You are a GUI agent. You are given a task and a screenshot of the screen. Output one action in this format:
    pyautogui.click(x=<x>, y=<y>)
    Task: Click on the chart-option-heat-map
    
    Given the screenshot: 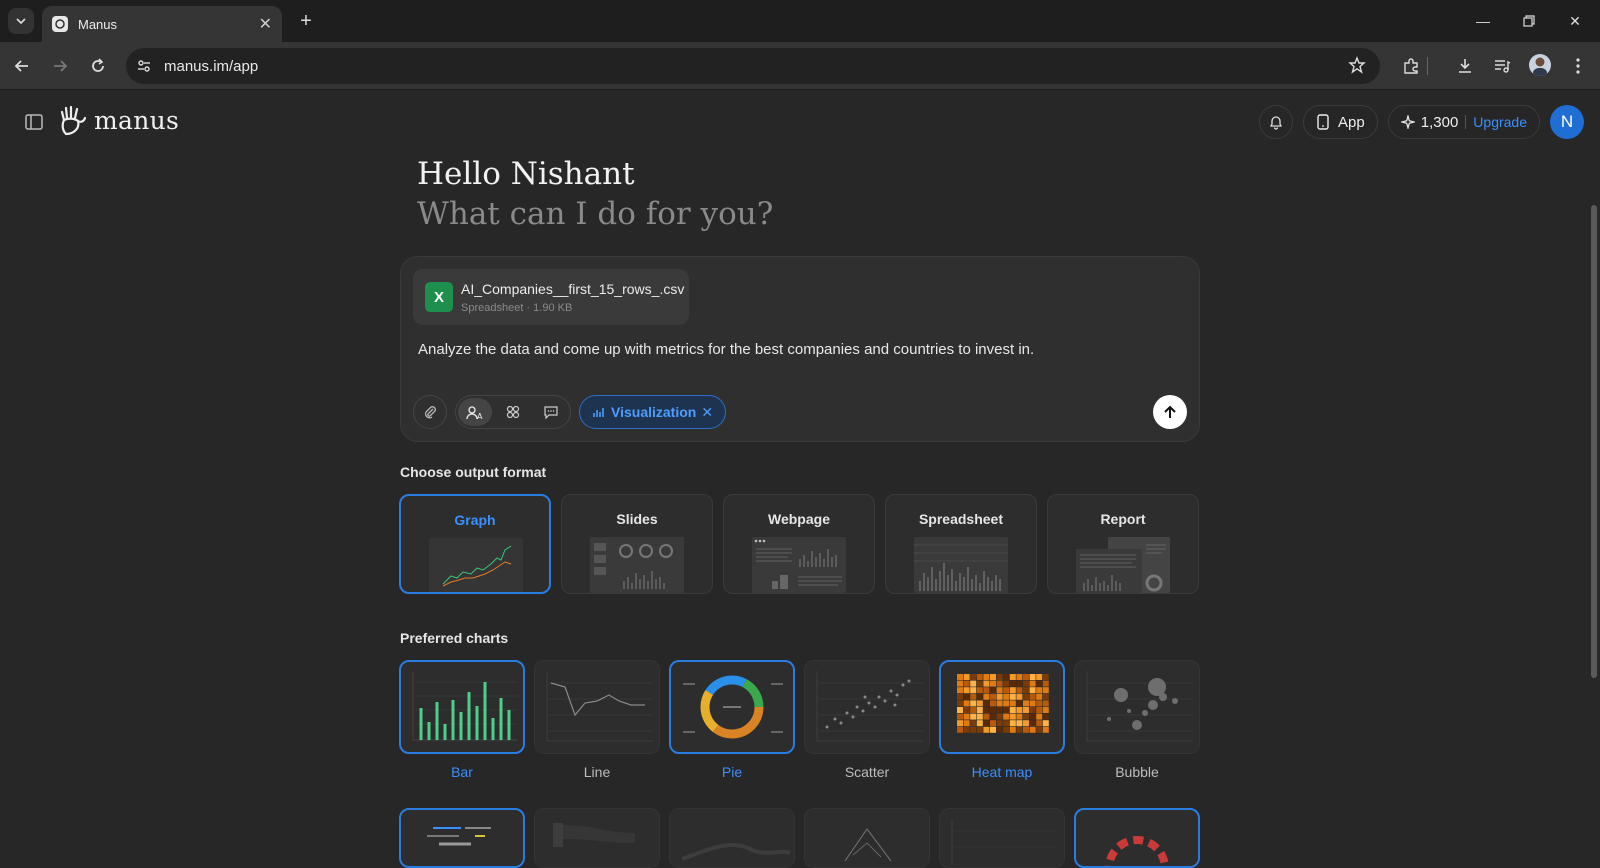 What is the action you would take?
    pyautogui.click(x=1002, y=707)
    